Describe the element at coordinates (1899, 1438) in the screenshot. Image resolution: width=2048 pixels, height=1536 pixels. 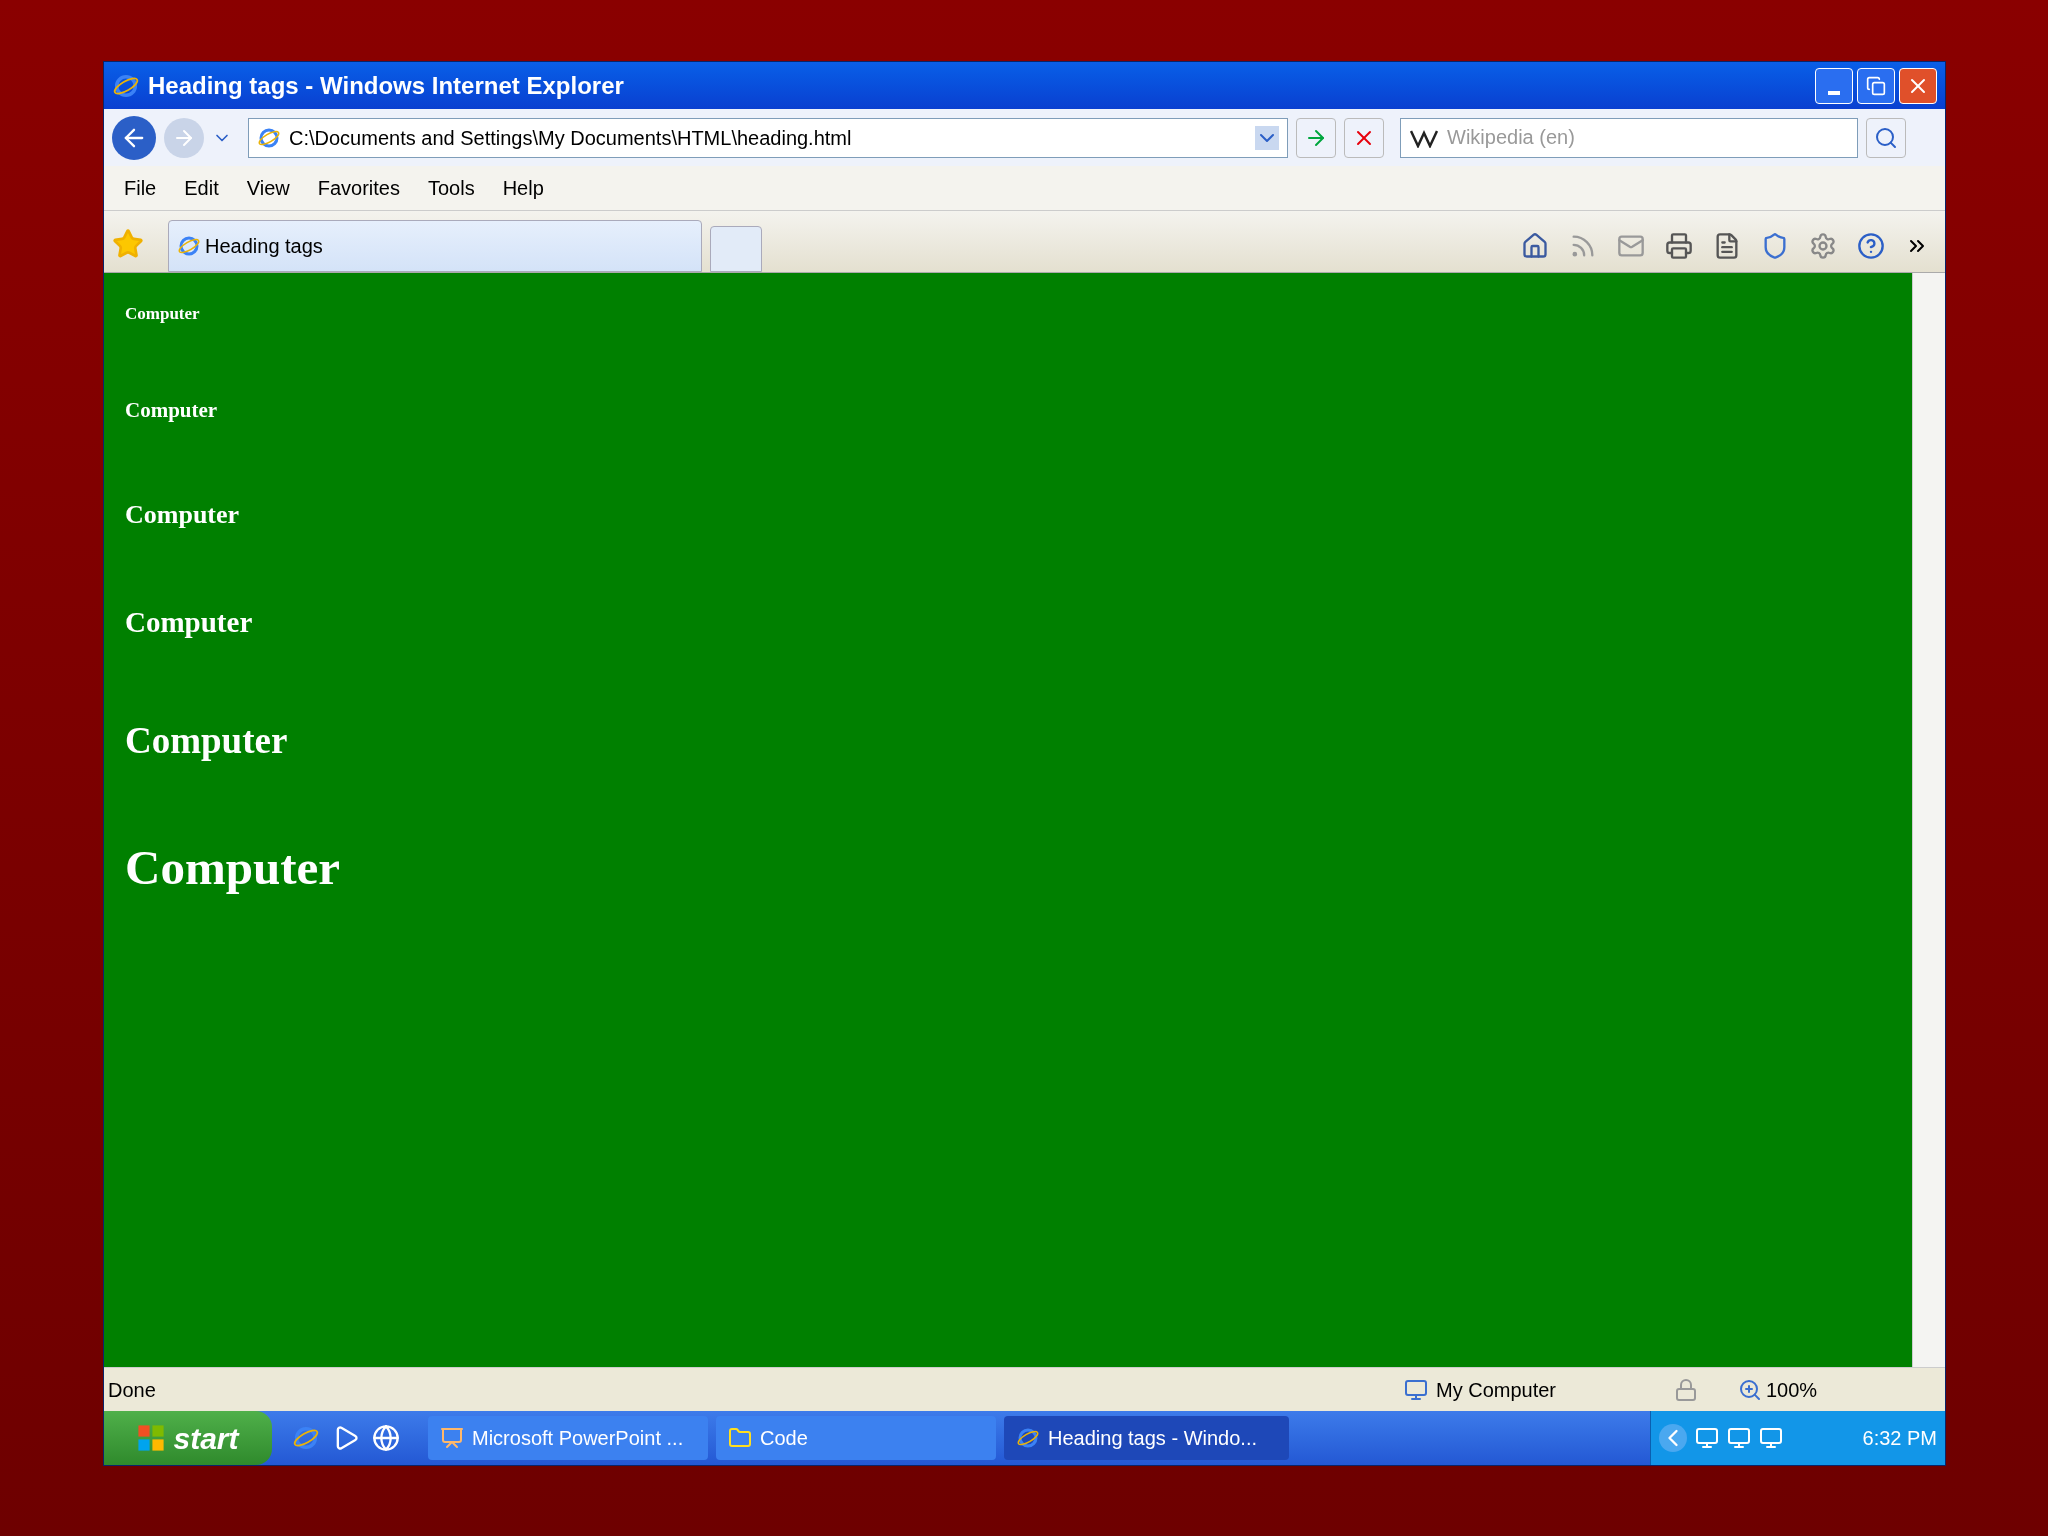
I see `clock: 6:32 PM` at that location.